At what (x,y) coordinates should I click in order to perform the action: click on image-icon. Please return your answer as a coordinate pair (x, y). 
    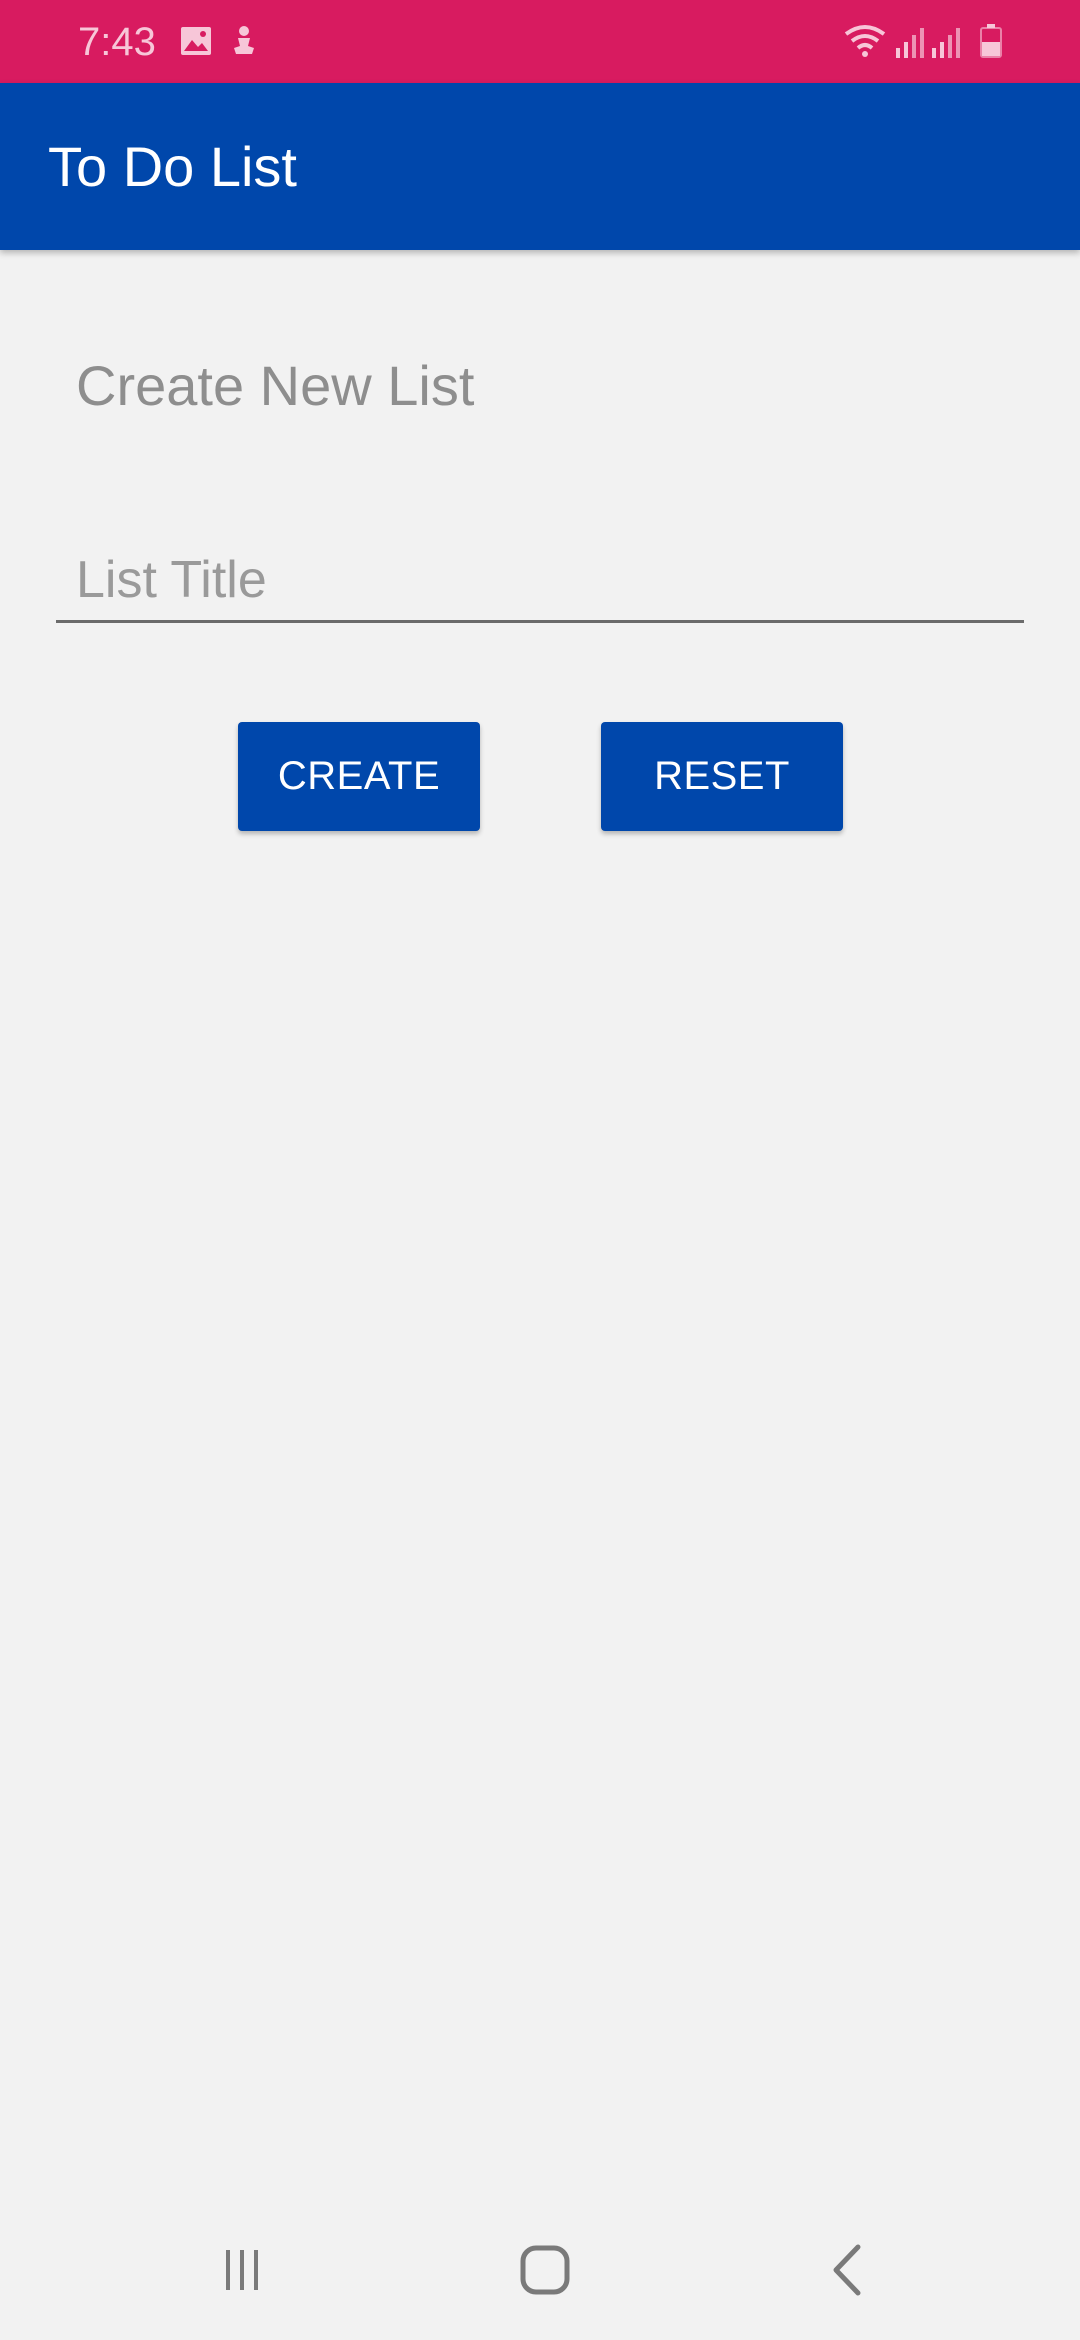
    Looking at the image, I should click on (196, 41).